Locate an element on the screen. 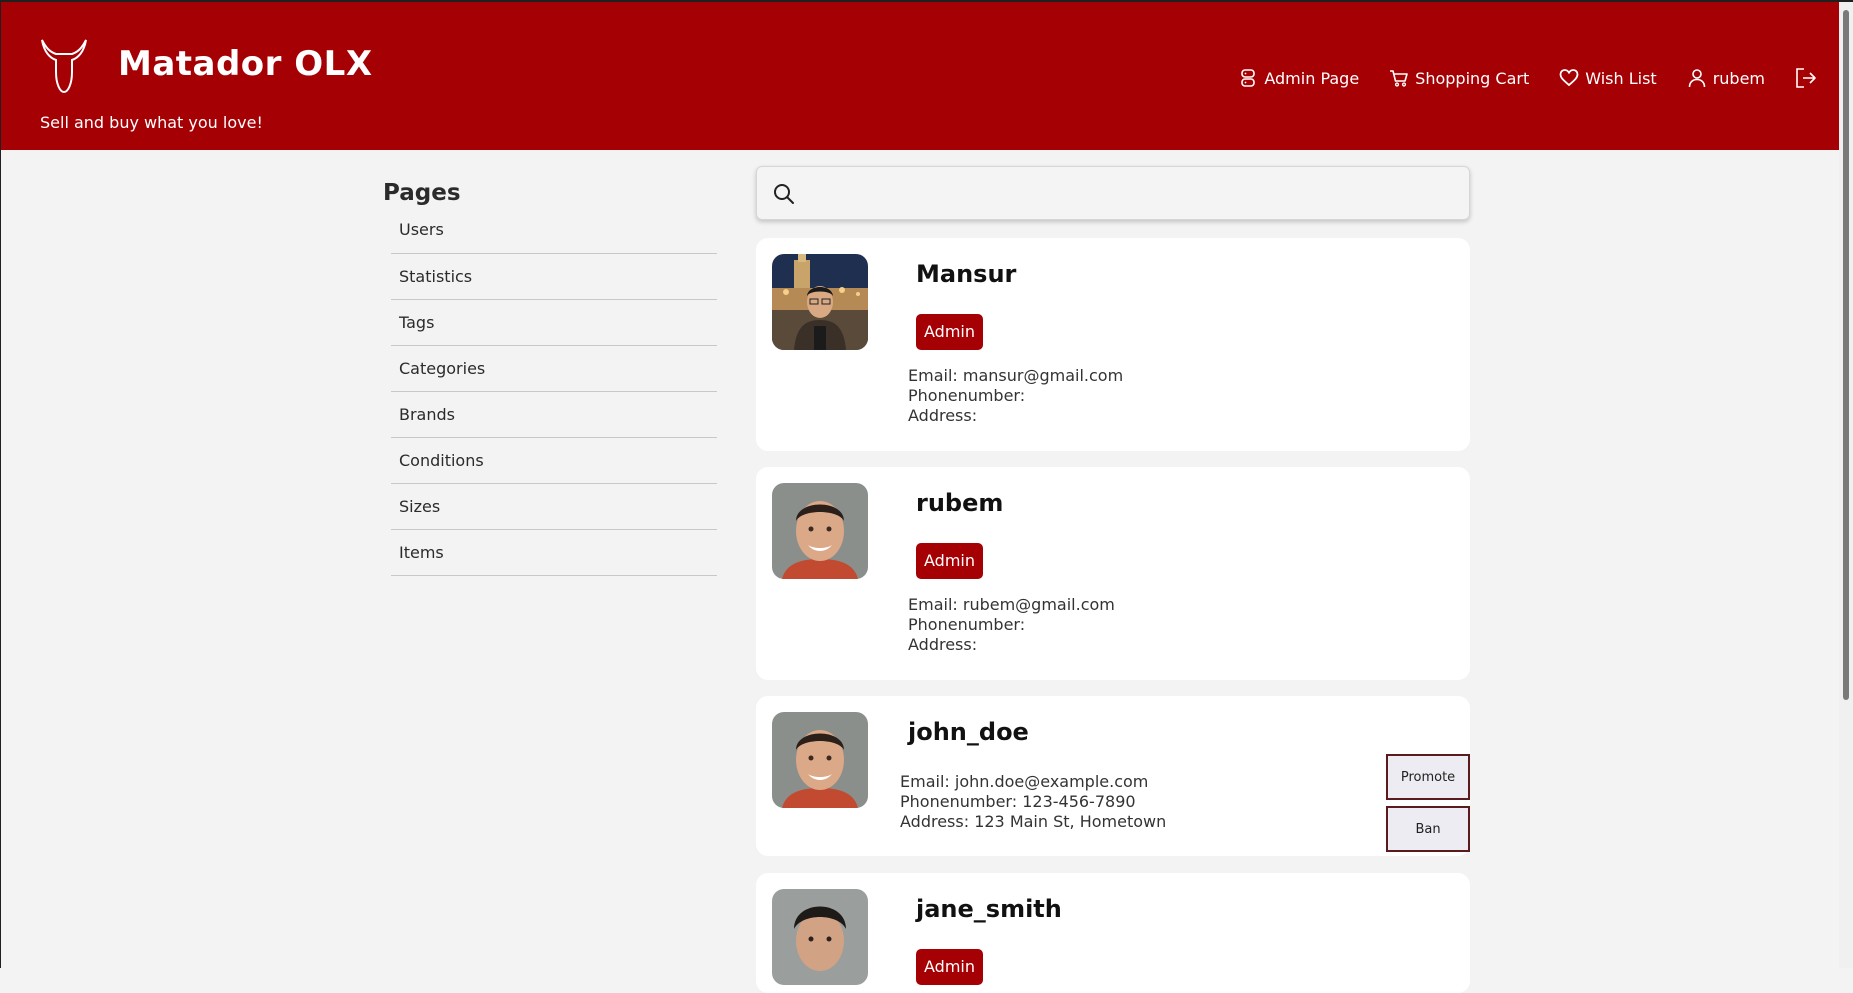  sidebar-title: Pages is located at coordinates (422, 193).